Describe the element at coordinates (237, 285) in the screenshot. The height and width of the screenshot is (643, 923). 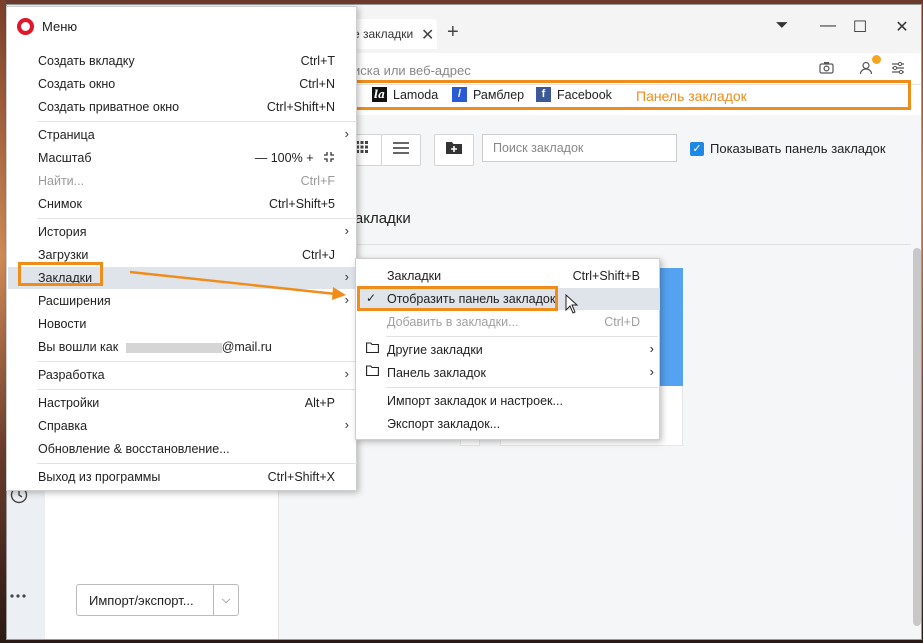
I see `annotation-arrow` at that location.